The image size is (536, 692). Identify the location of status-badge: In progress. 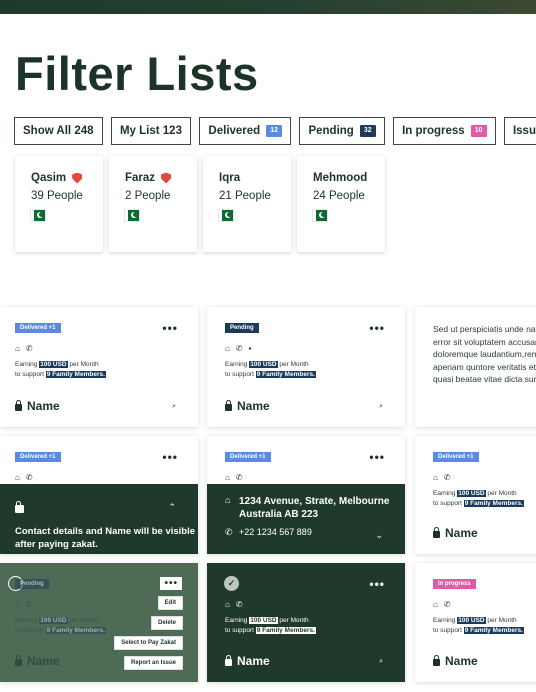
(454, 584).